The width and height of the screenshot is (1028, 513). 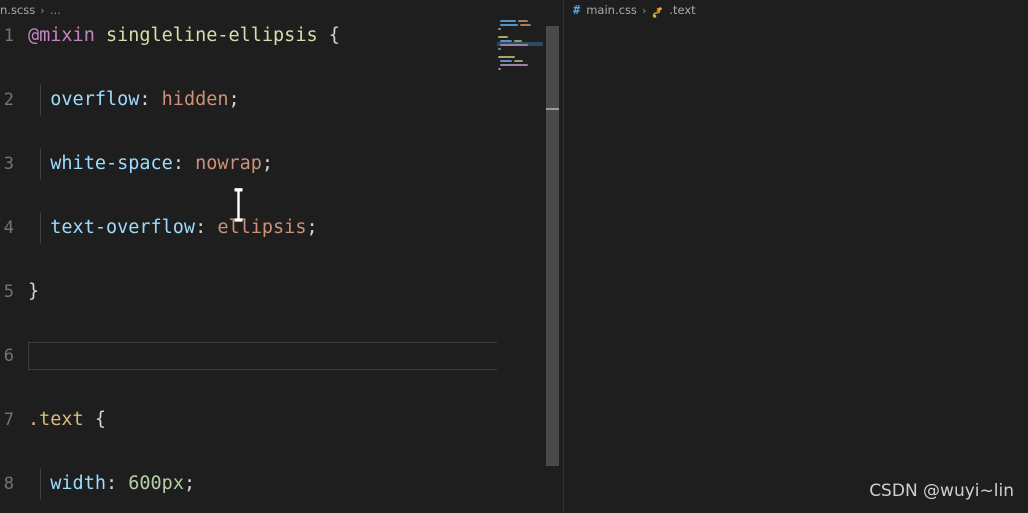 What do you see at coordinates (281, 484) in the screenshot?
I see `code-line: 8 width: 600px;` at bounding box center [281, 484].